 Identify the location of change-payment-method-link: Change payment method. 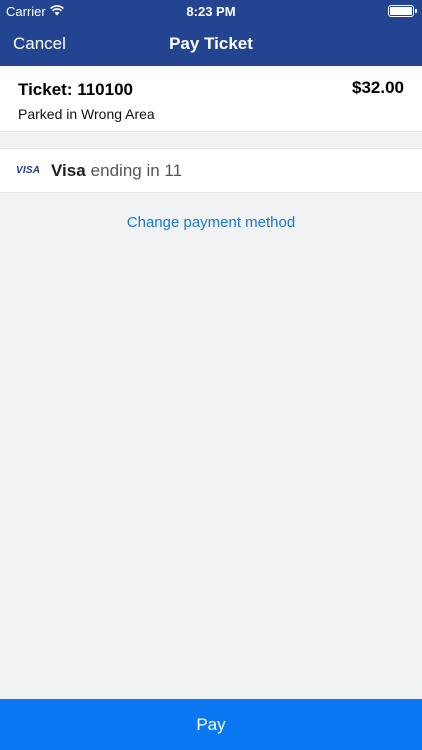
(211, 222).